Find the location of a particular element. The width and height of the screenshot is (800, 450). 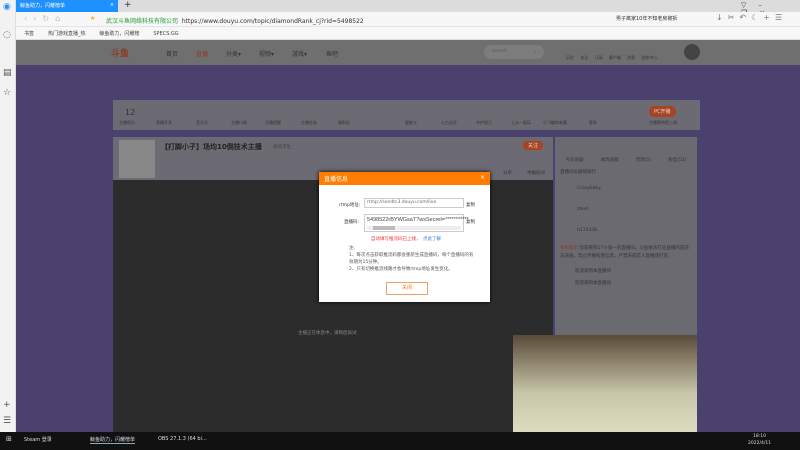

scrollbar-thumb is located at coordinates (384, 228).